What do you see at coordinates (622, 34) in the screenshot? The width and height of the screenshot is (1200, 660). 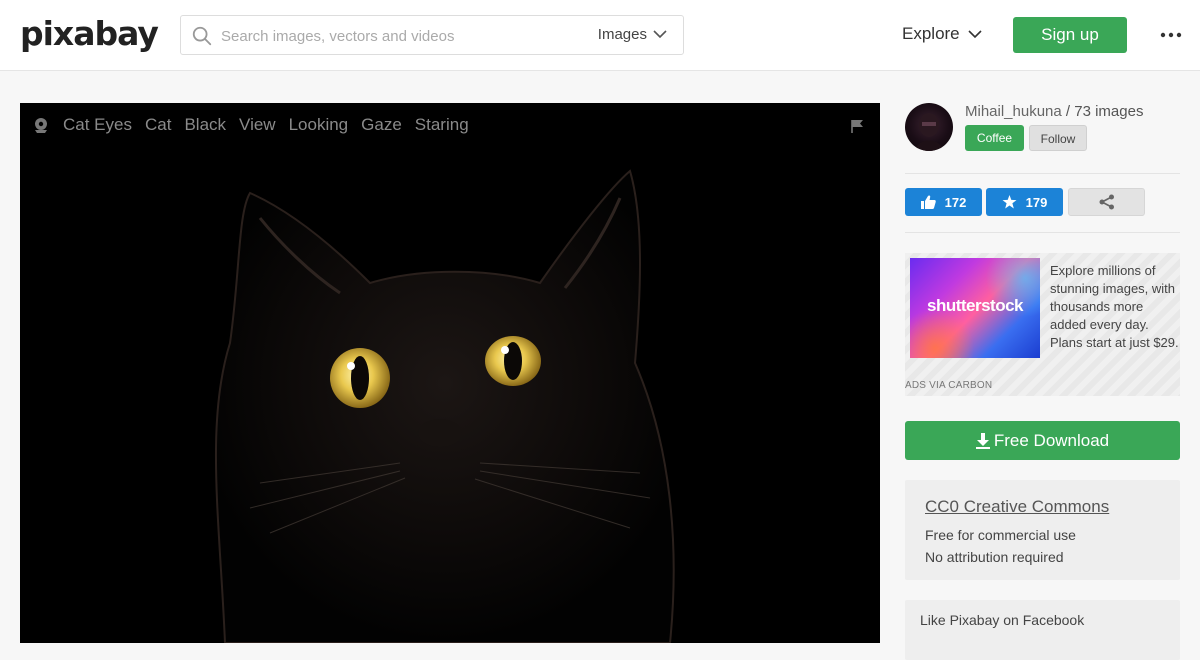 I see `search-type-label: Images` at bounding box center [622, 34].